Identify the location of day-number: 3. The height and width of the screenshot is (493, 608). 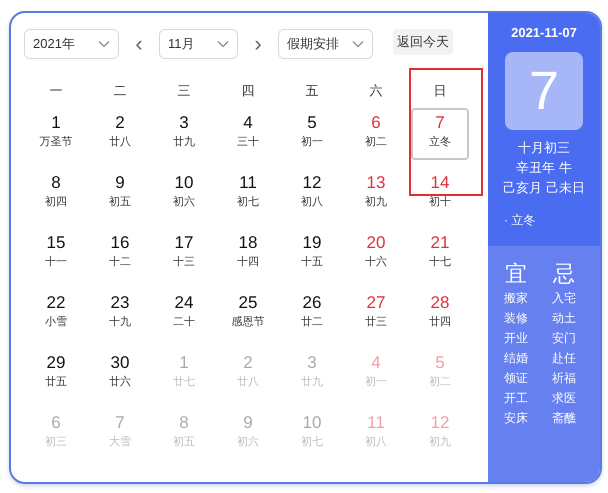
(312, 363).